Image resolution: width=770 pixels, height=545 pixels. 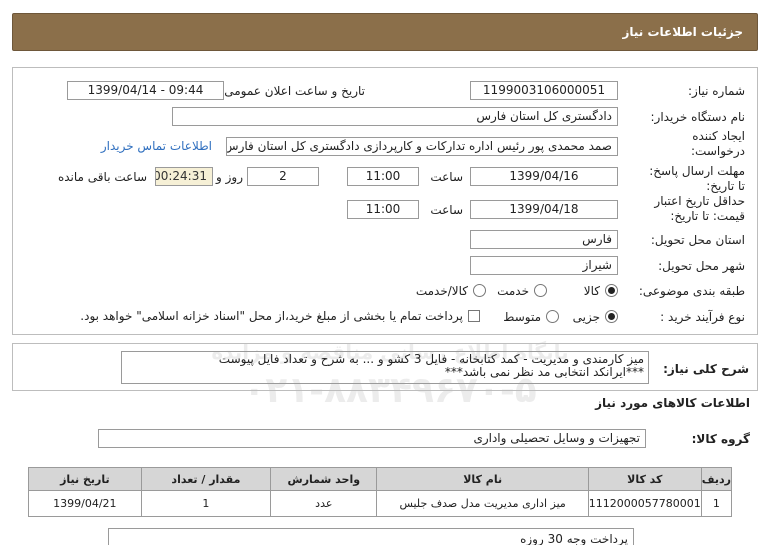 What do you see at coordinates (324, 479) in the screenshot?
I see `col-unit: واحد شمارش` at bounding box center [324, 479].